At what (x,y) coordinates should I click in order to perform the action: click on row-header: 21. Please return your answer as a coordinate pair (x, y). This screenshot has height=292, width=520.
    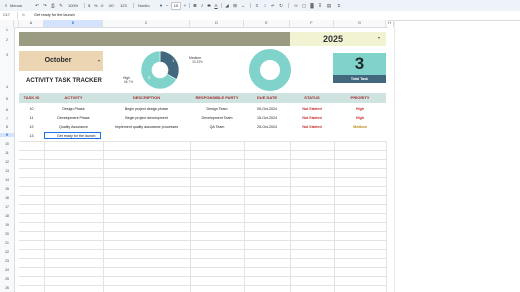
    Looking at the image, I should click on (7, 243).